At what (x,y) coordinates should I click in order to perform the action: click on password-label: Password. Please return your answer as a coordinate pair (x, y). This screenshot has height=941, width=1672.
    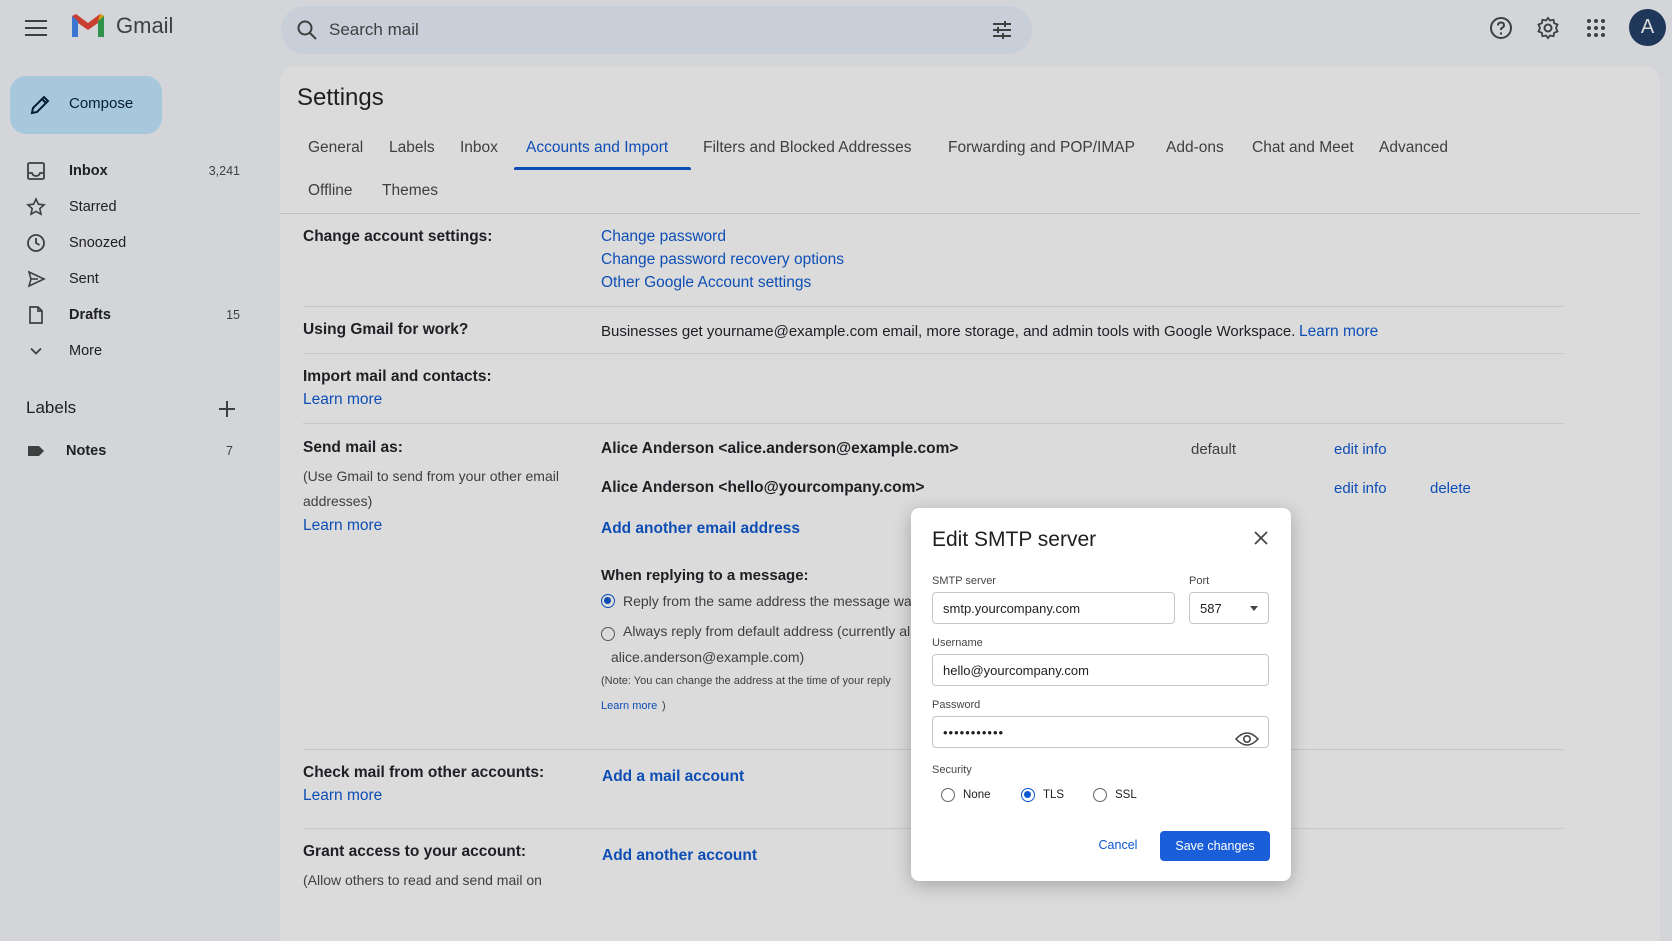
    Looking at the image, I should click on (956, 705).